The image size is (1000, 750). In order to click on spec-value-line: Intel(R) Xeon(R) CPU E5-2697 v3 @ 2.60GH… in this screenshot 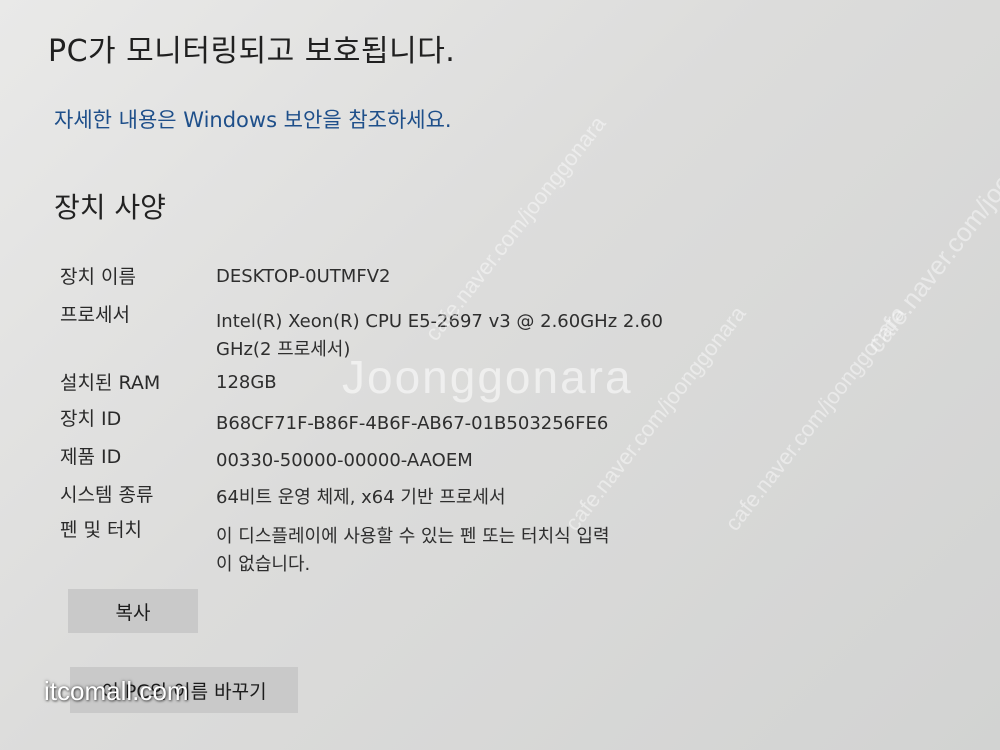, I will do `click(439, 321)`.